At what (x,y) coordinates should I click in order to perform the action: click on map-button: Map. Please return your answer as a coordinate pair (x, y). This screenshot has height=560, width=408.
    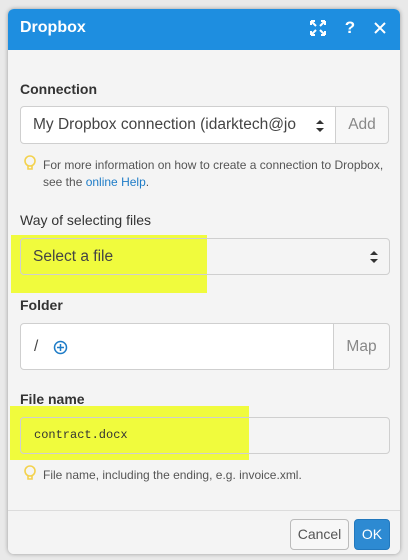
    Looking at the image, I should click on (361, 346).